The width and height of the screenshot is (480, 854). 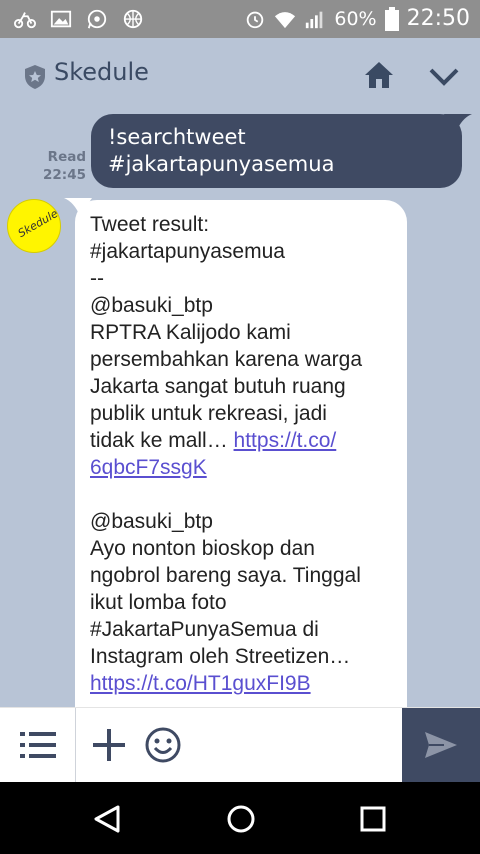 What do you see at coordinates (391, 18) in the screenshot?
I see `battery-icon` at bounding box center [391, 18].